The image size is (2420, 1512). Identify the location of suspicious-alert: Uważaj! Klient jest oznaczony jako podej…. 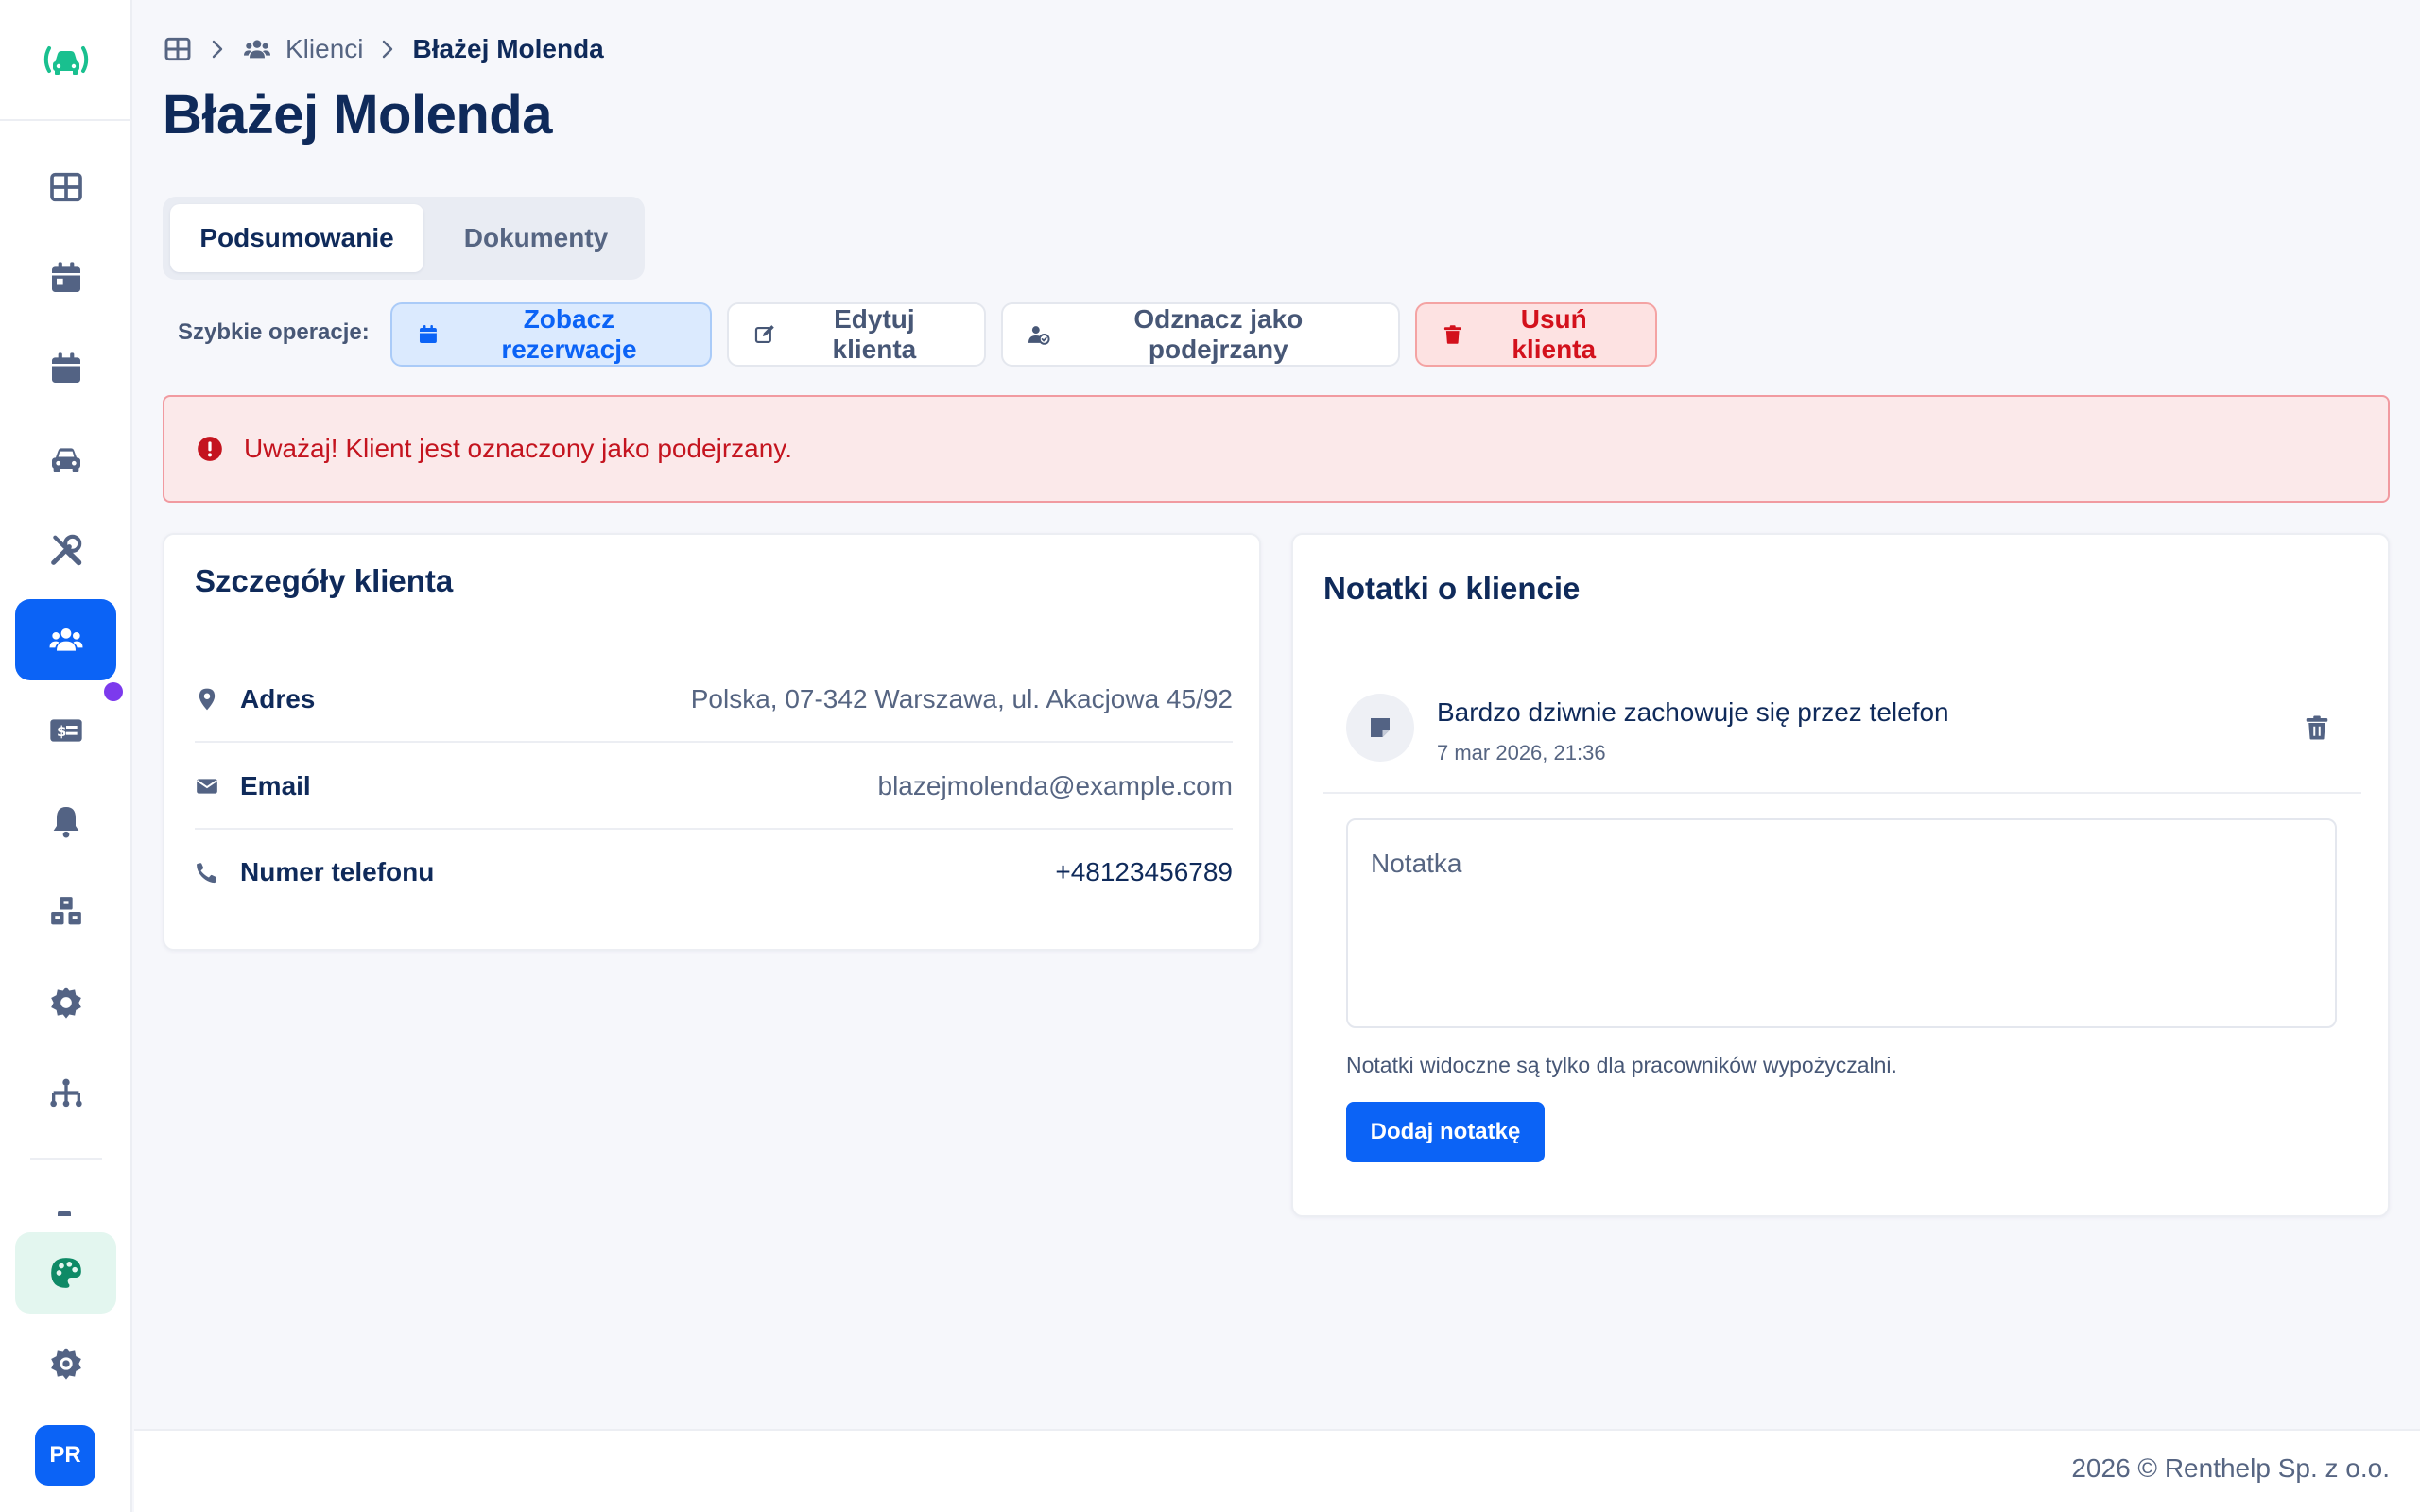
(1276, 449).